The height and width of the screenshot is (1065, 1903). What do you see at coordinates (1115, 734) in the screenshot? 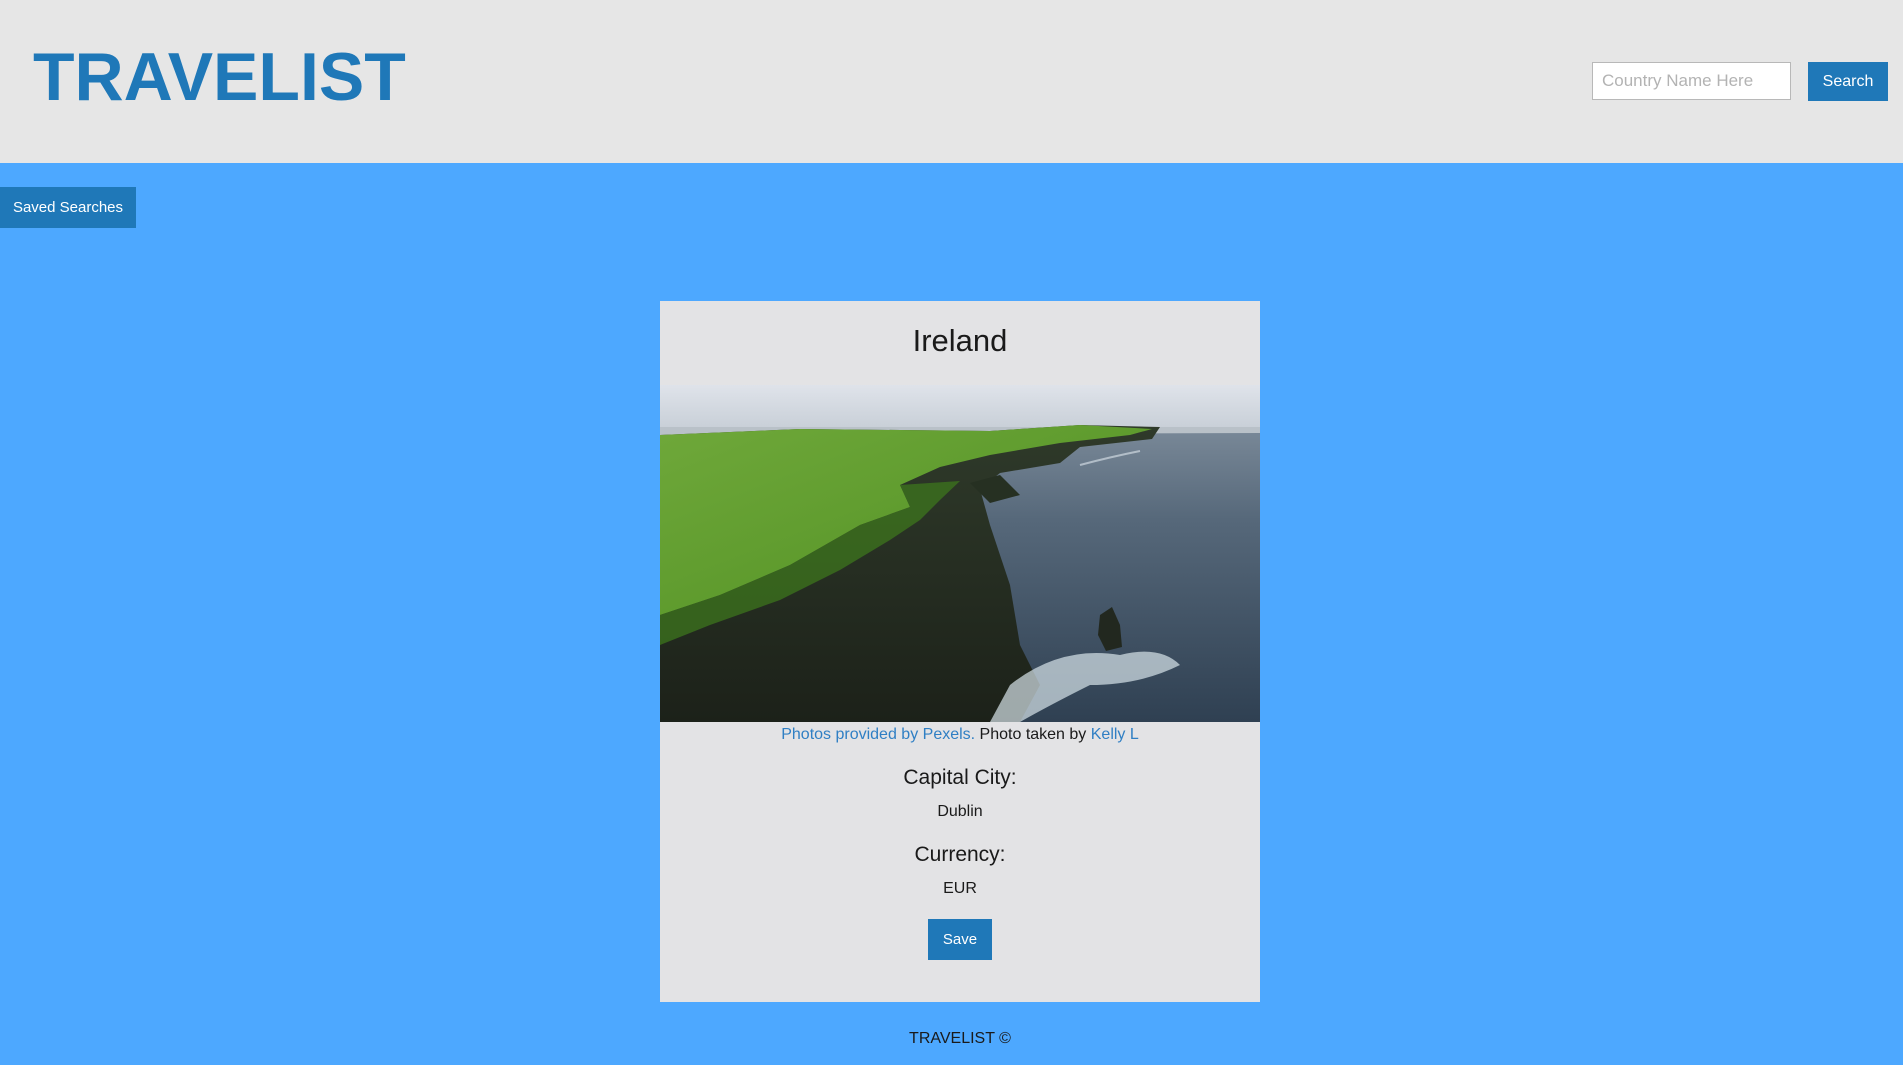
I see `photographer-link: Kelly L` at bounding box center [1115, 734].